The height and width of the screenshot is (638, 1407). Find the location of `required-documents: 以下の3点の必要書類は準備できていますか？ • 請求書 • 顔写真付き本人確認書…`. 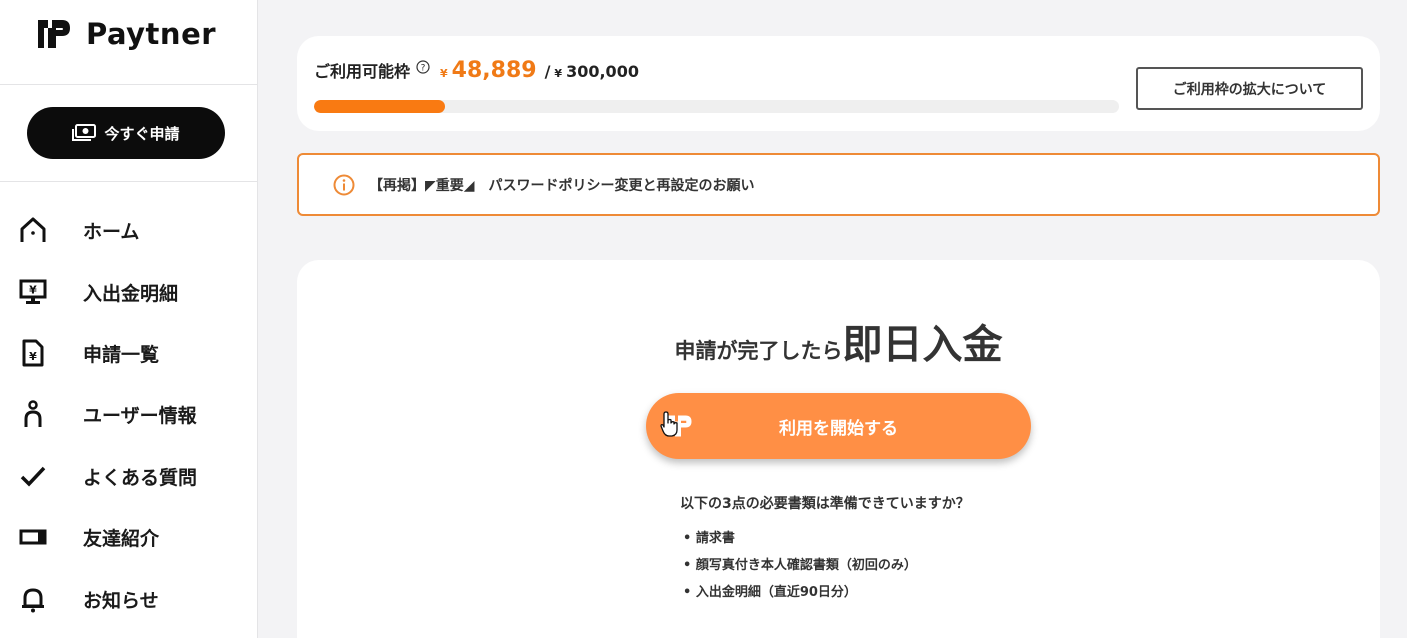

required-documents: 以下の3点の必要書類は準備できていますか？ • 請求書 • 顔写真付き本人確認書… is located at coordinates (825, 550).